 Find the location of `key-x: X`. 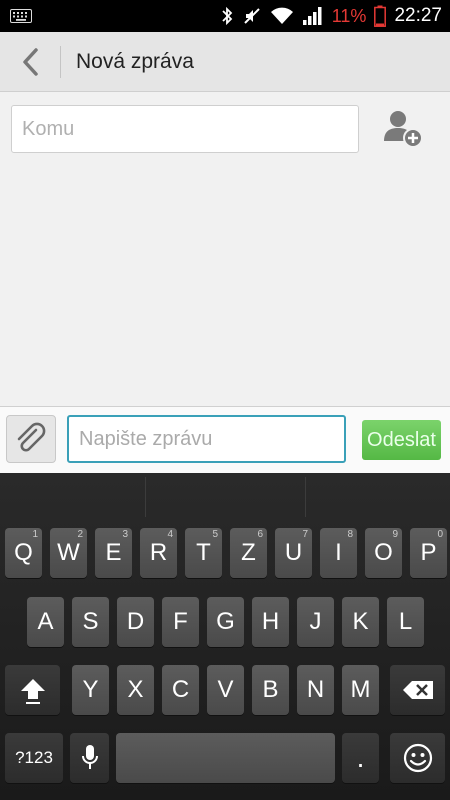

key-x: X is located at coordinates (135, 690).